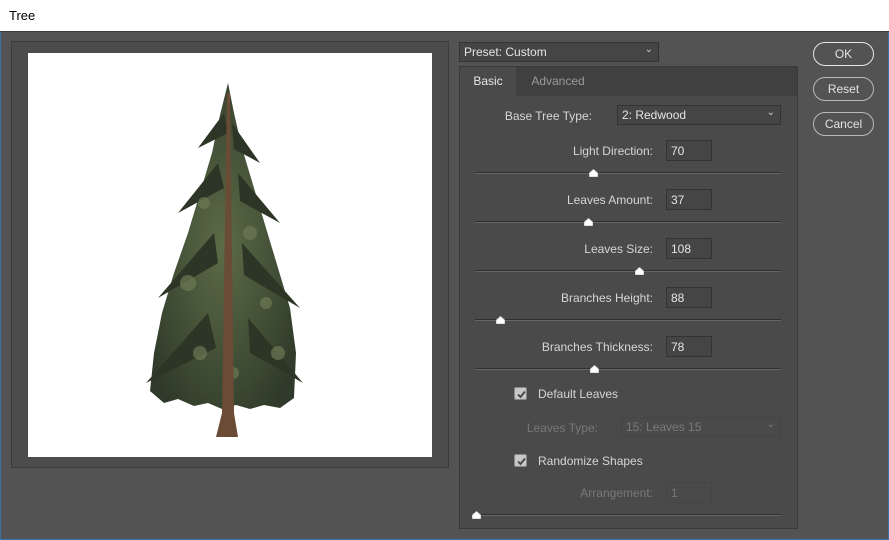 The width and height of the screenshot is (889, 540). Describe the element at coordinates (606, 298) in the screenshot. I see `branches-height-label: Branches Height:` at that location.